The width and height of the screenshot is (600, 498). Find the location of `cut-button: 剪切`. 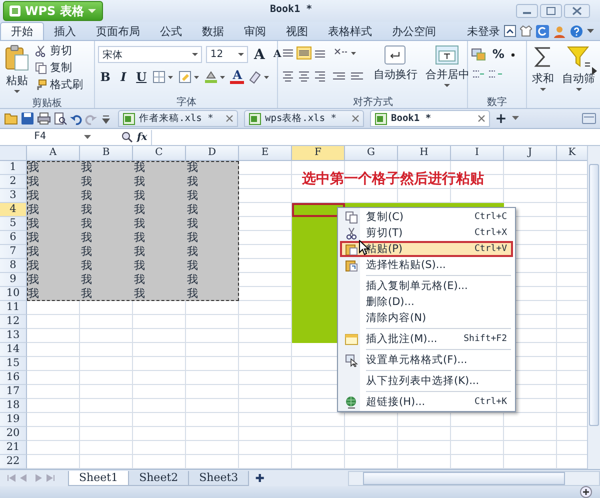

cut-button: 剪切 is located at coordinates (59, 50).